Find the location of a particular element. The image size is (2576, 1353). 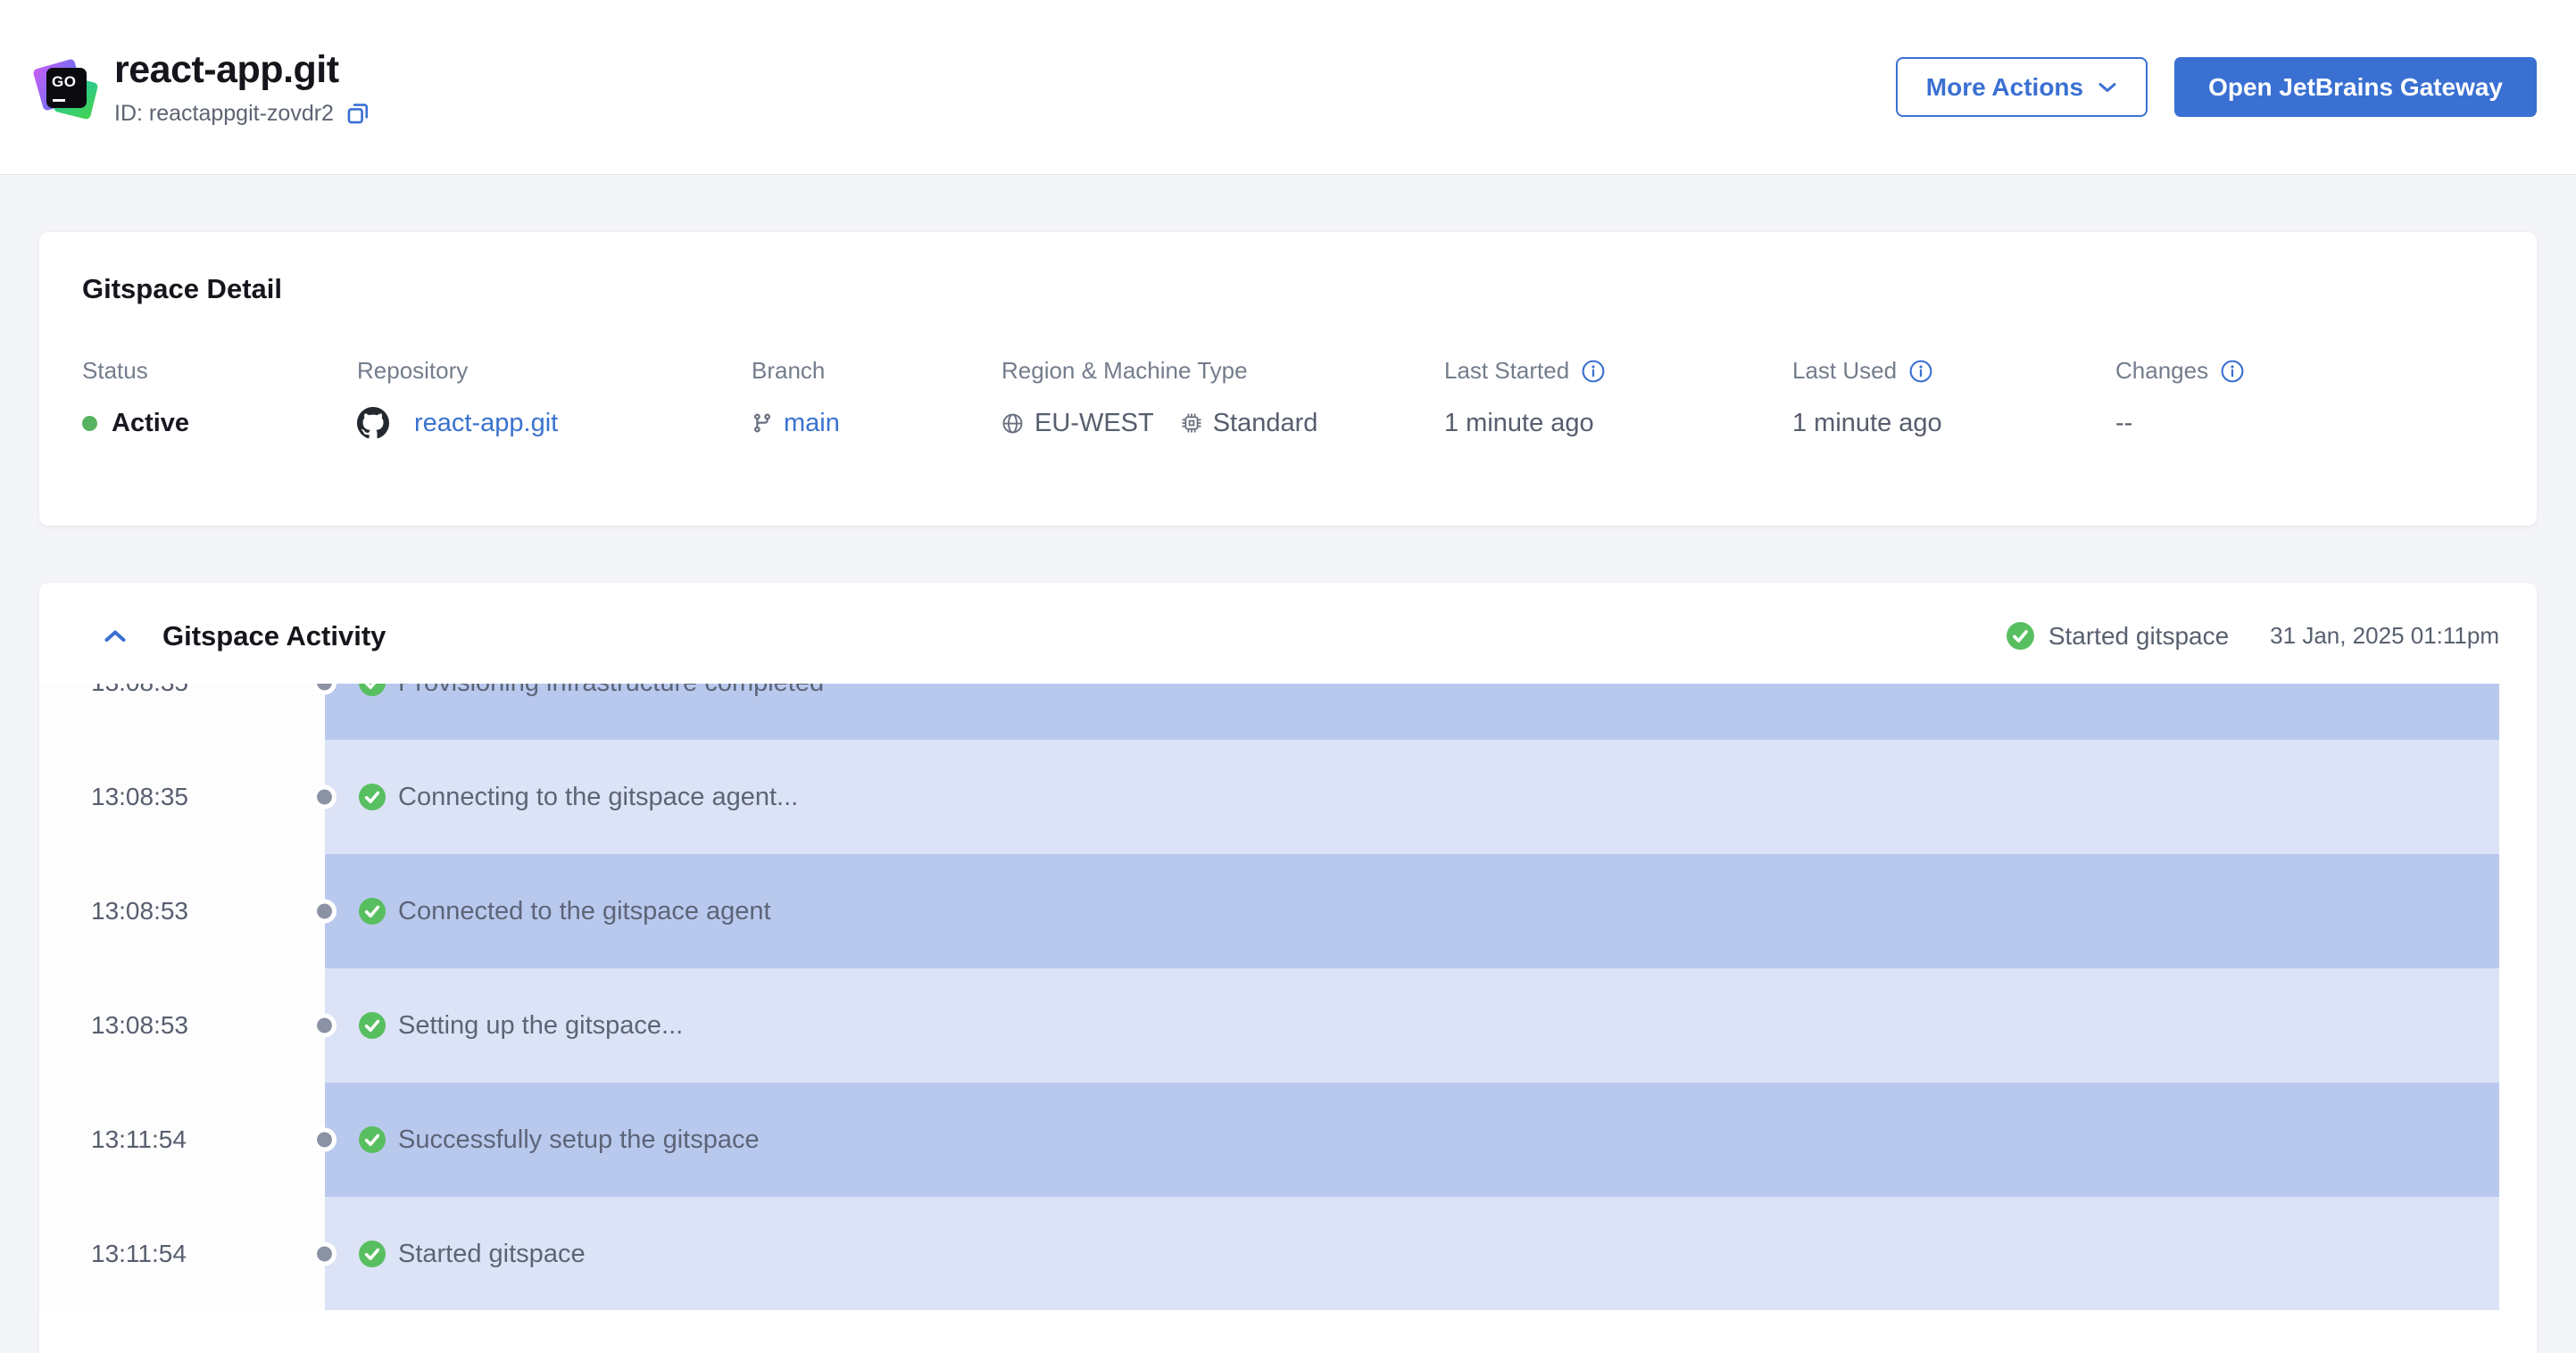

goland-logo: GO is located at coordinates (66, 88).